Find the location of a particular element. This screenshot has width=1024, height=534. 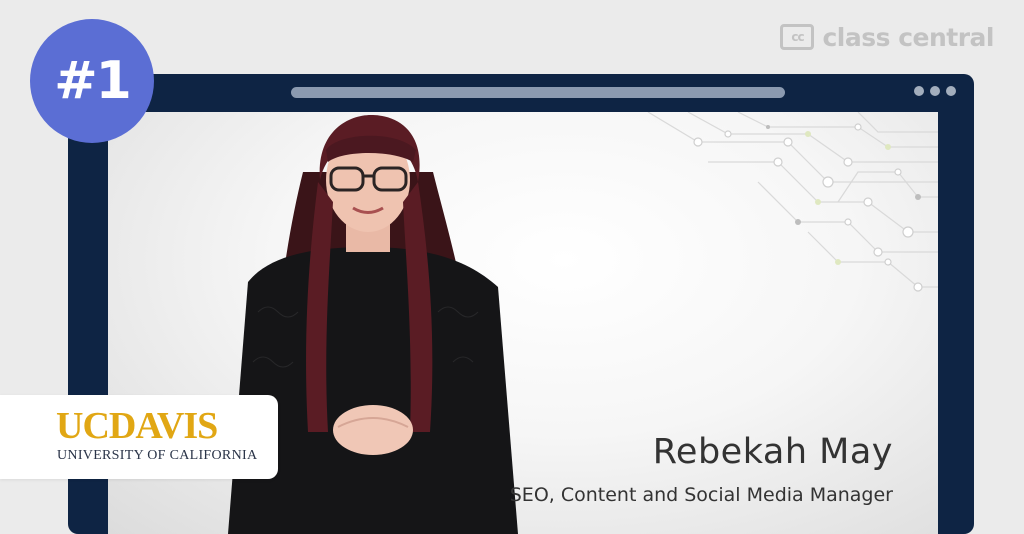

class-central-brand: cc class central is located at coordinates (887, 37).